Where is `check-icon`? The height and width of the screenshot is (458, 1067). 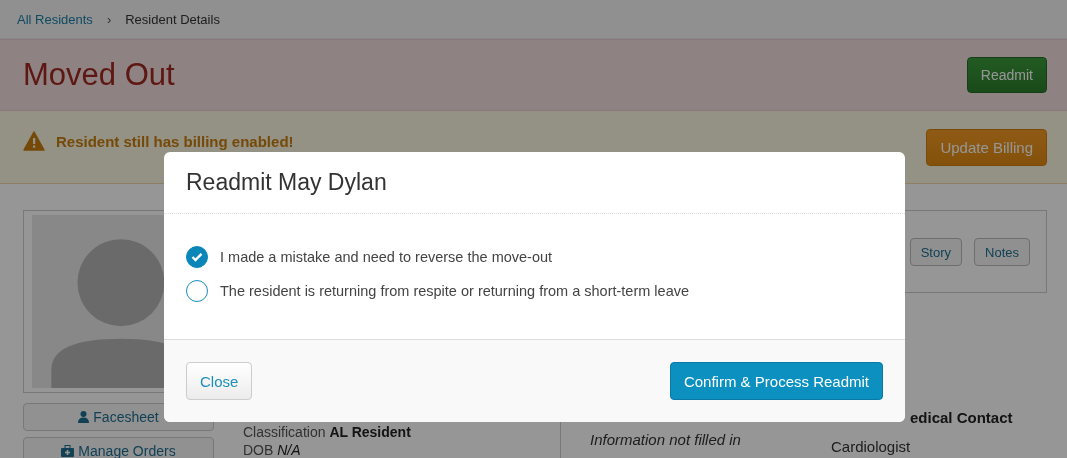
check-icon is located at coordinates (197, 257).